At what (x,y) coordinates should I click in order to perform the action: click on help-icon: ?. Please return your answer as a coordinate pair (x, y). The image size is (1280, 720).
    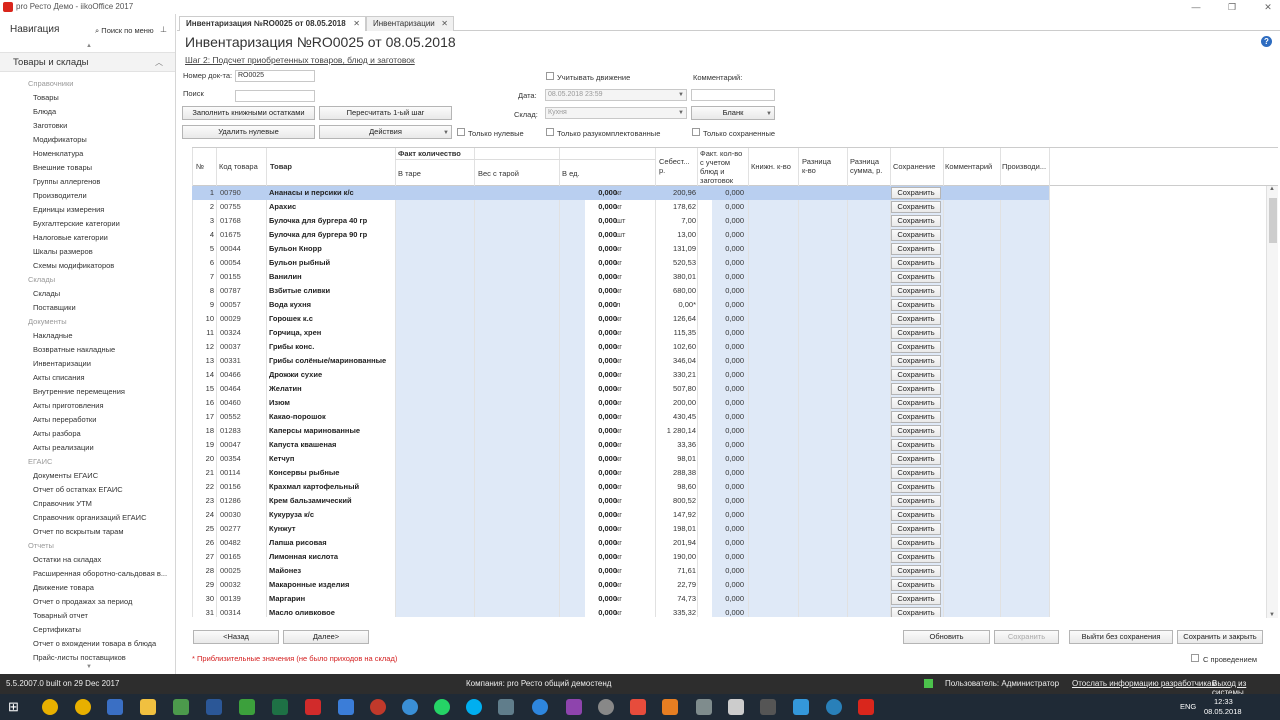
    Looking at the image, I should click on (1266, 41).